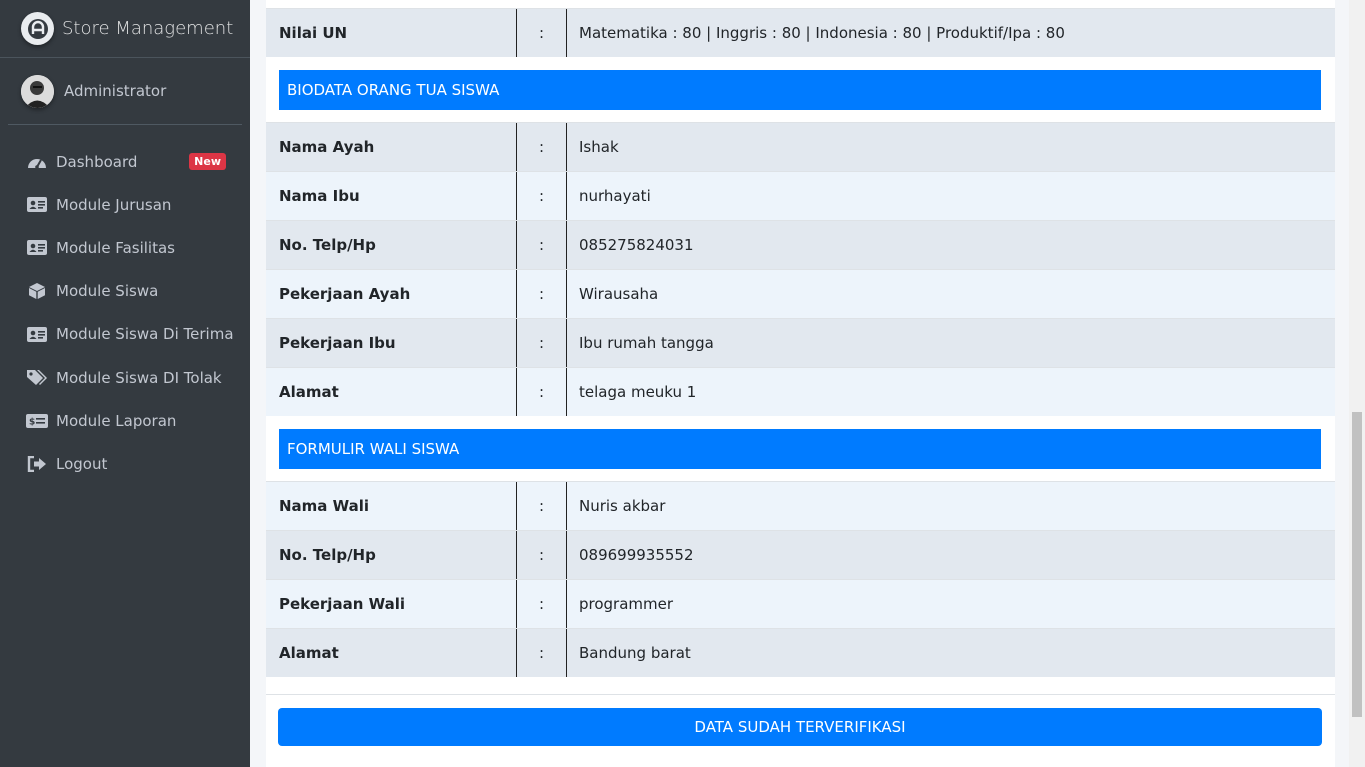  I want to click on row-label: Nama Wali, so click(391, 506).